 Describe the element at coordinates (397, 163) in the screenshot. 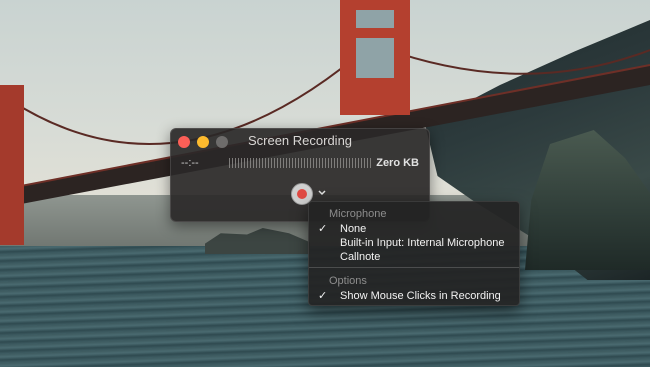

I see `file-size: Zero KB` at that location.